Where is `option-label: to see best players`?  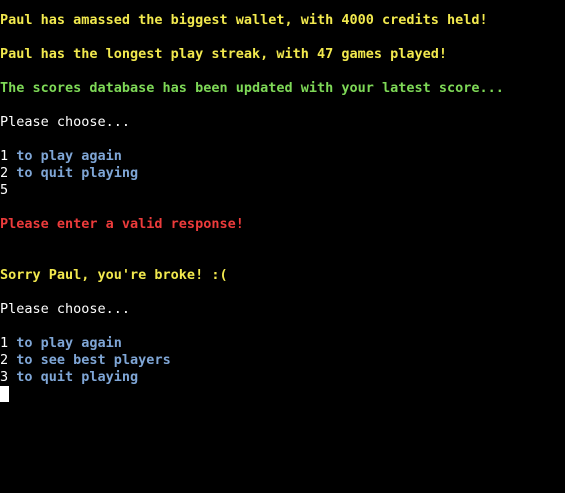 option-label: to see best players is located at coordinates (89, 360).